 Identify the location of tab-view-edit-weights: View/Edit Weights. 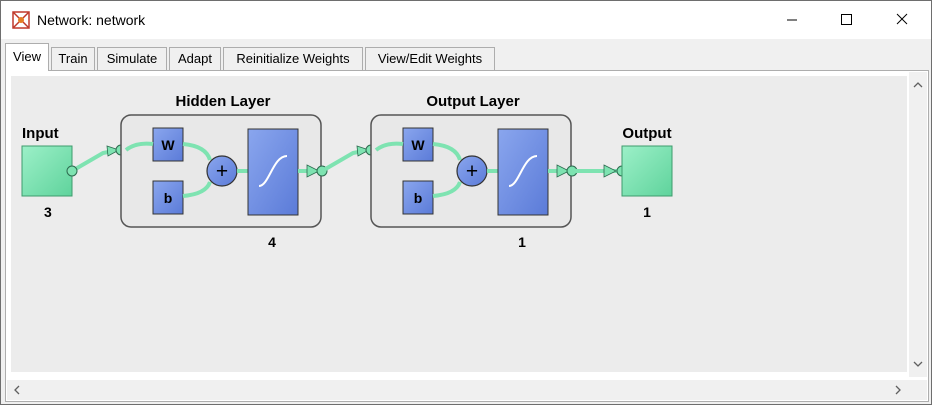
(430, 58).